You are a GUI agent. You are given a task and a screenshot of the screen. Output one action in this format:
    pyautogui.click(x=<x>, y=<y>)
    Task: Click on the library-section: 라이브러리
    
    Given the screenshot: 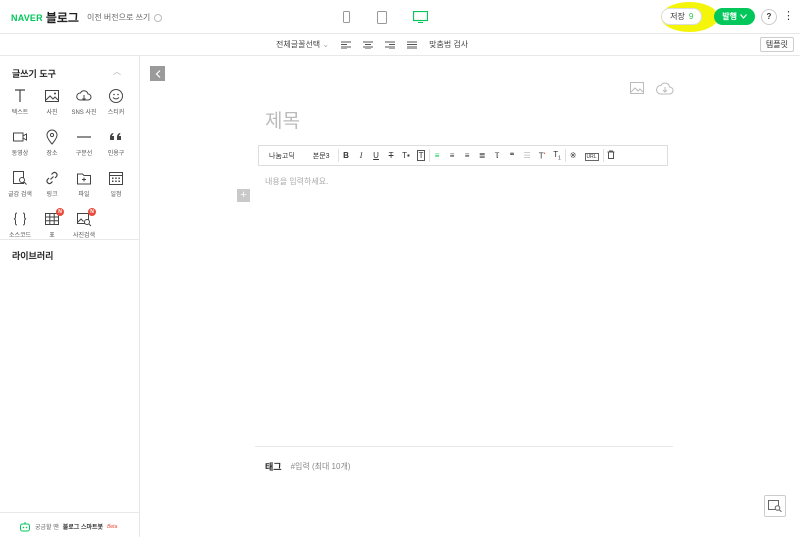 What is the action you would take?
    pyautogui.click(x=32, y=255)
    